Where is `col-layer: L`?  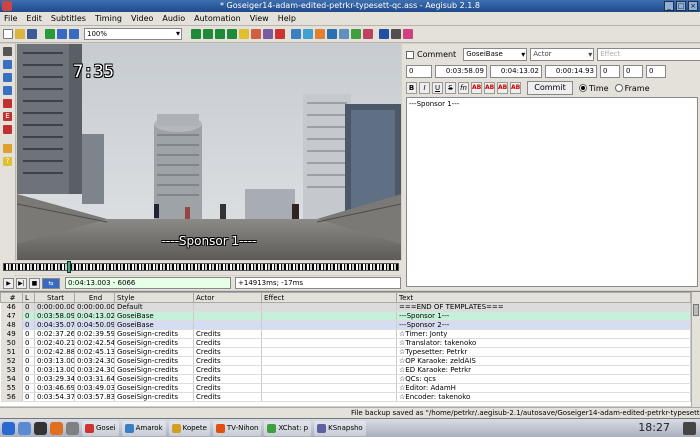
col-layer: L is located at coordinates (28, 297).